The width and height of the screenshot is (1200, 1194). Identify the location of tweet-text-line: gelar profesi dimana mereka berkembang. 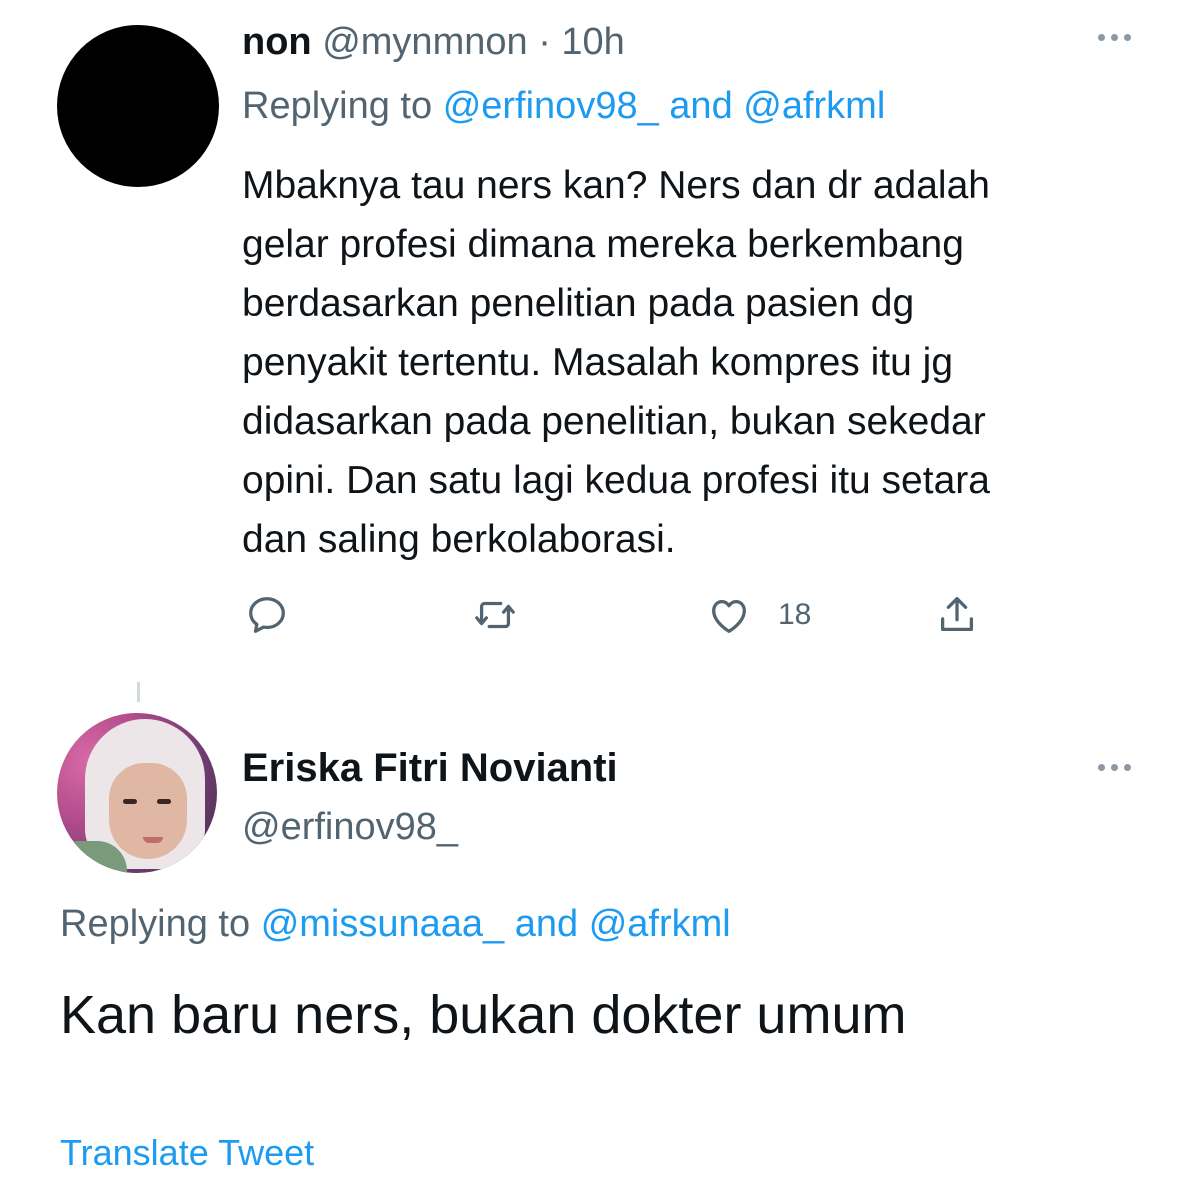
(603, 244).